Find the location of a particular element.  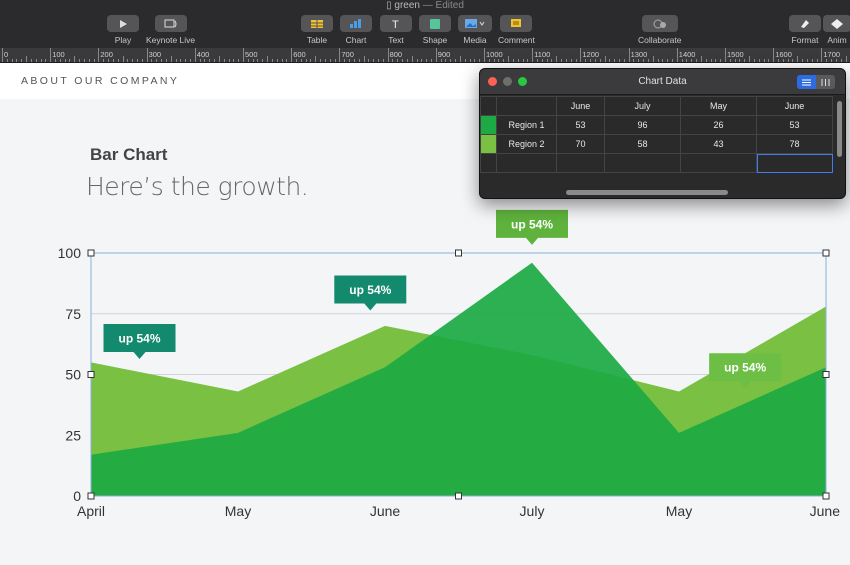

row-label: Region 2 is located at coordinates (526, 144).